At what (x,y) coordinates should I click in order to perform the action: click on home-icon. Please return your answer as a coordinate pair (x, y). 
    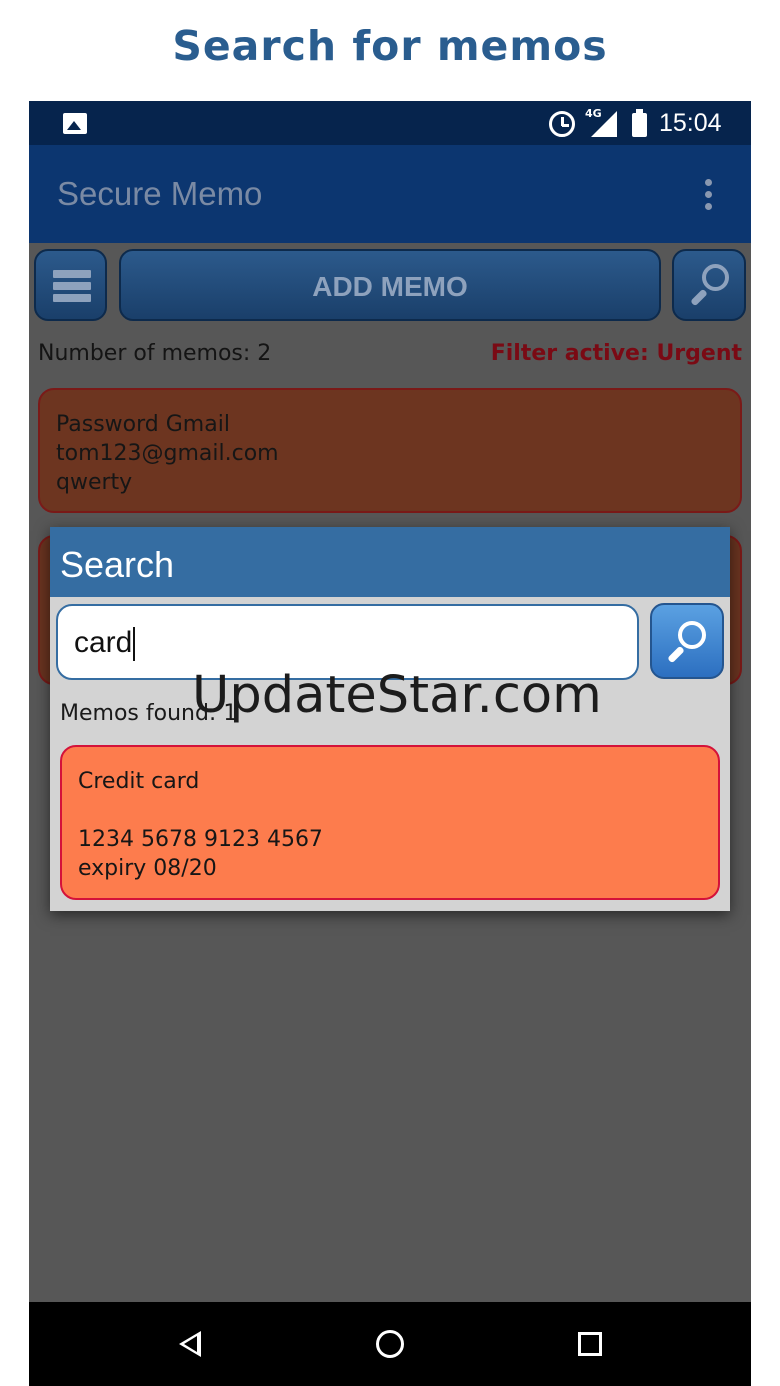
    Looking at the image, I should click on (390, 1344).